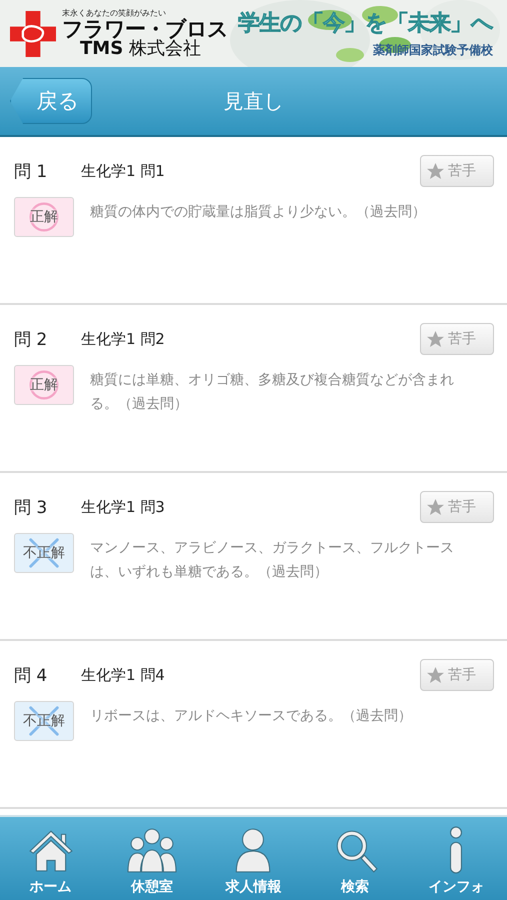  What do you see at coordinates (456, 850) in the screenshot?
I see `info-icon` at bounding box center [456, 850].